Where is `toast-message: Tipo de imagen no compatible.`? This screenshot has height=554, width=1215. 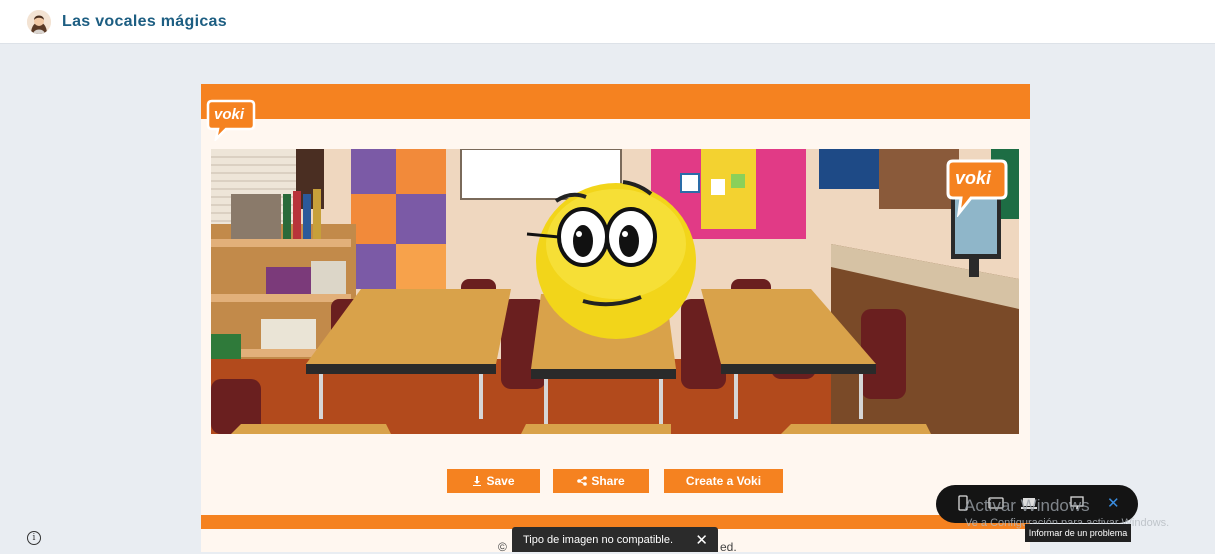
toast-message: Tipo de imagen no compatible. is located at coordinates (598, 540).